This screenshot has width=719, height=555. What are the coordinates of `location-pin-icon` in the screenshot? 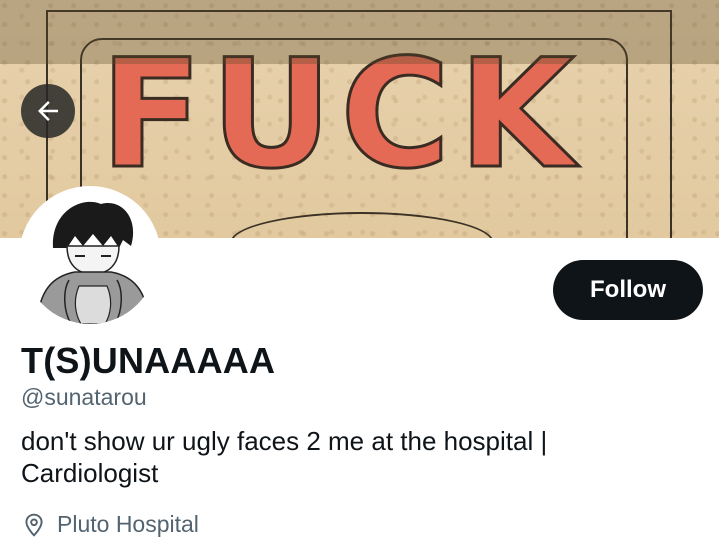 It's located at (34, 525).